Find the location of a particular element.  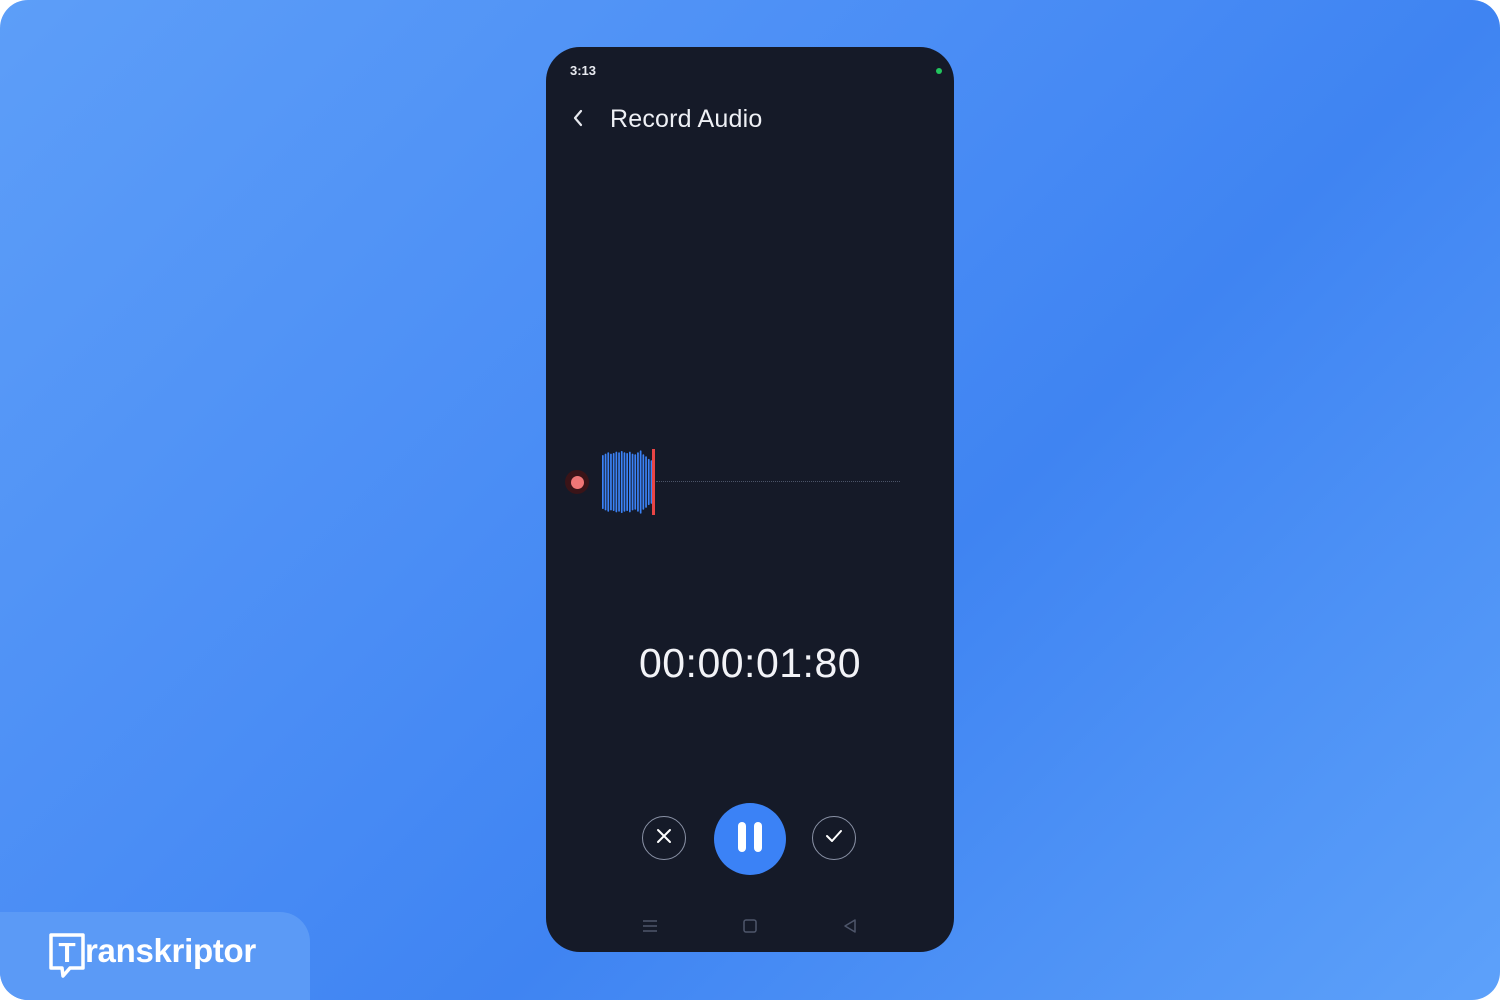

back-button is located at coordinates (578, 120).